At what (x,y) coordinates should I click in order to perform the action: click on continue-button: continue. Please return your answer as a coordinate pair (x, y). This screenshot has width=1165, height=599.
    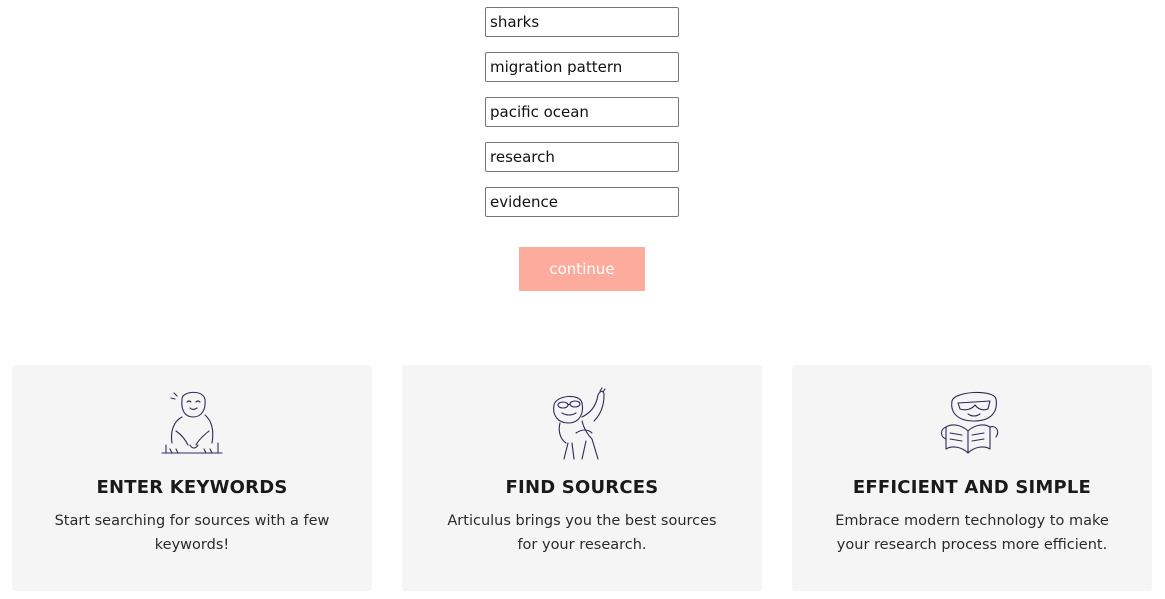
    Looking at the image, I should click on (582, 269).